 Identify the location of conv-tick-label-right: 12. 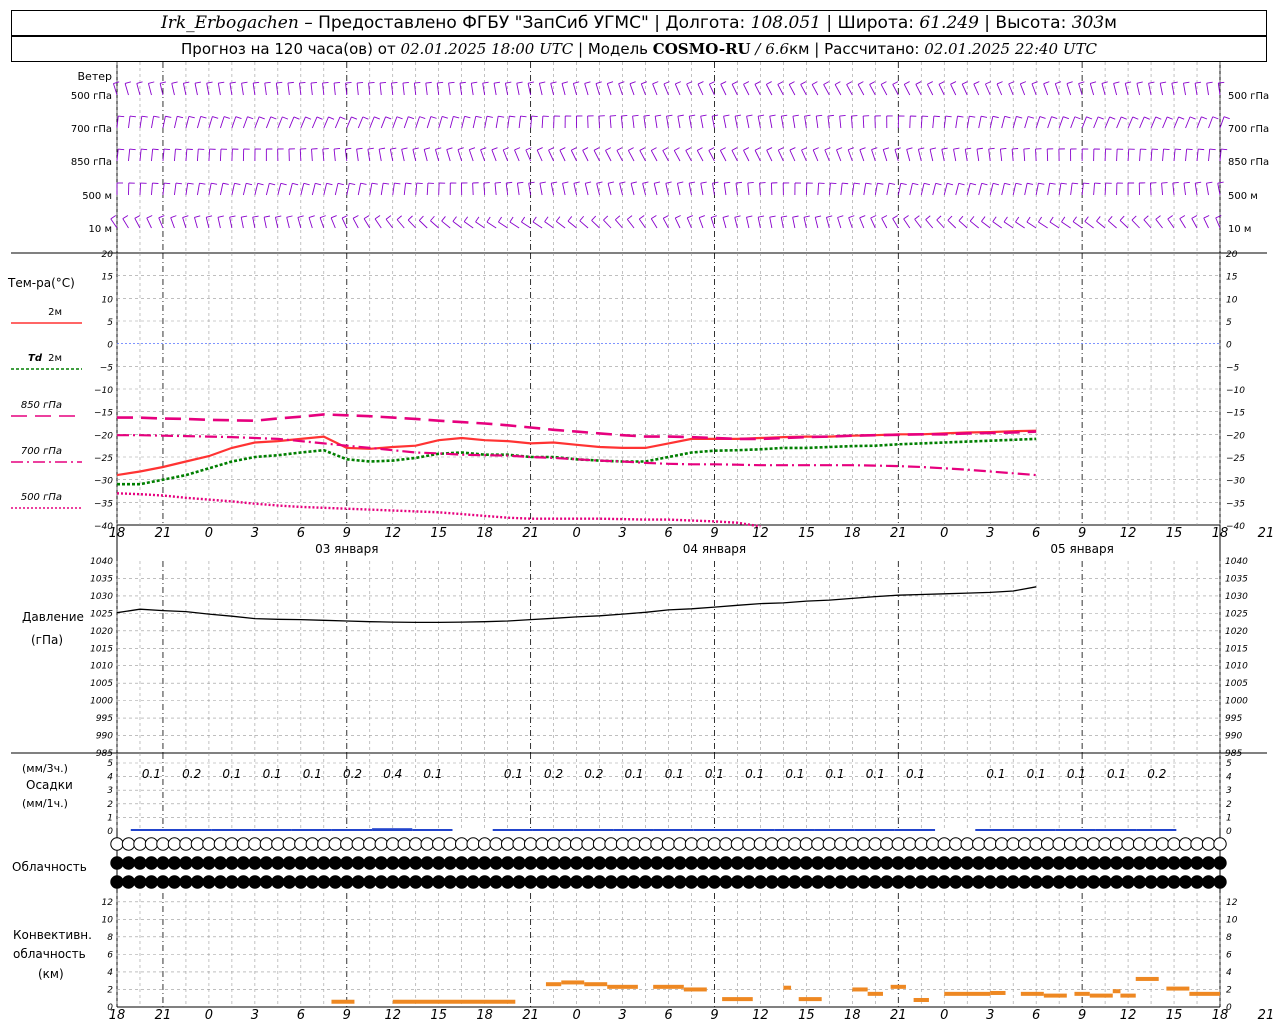
(1232, 903).